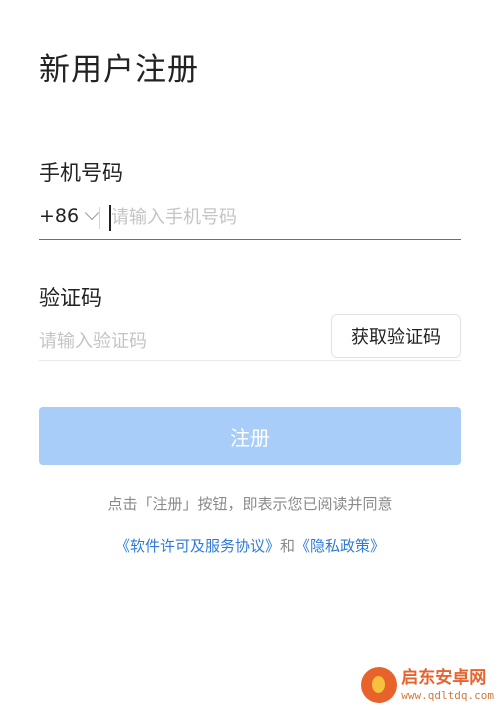 Image resolution: width=500 pixels, height=711 pixels. I want to click on verification-code-input, so click(179, 341).